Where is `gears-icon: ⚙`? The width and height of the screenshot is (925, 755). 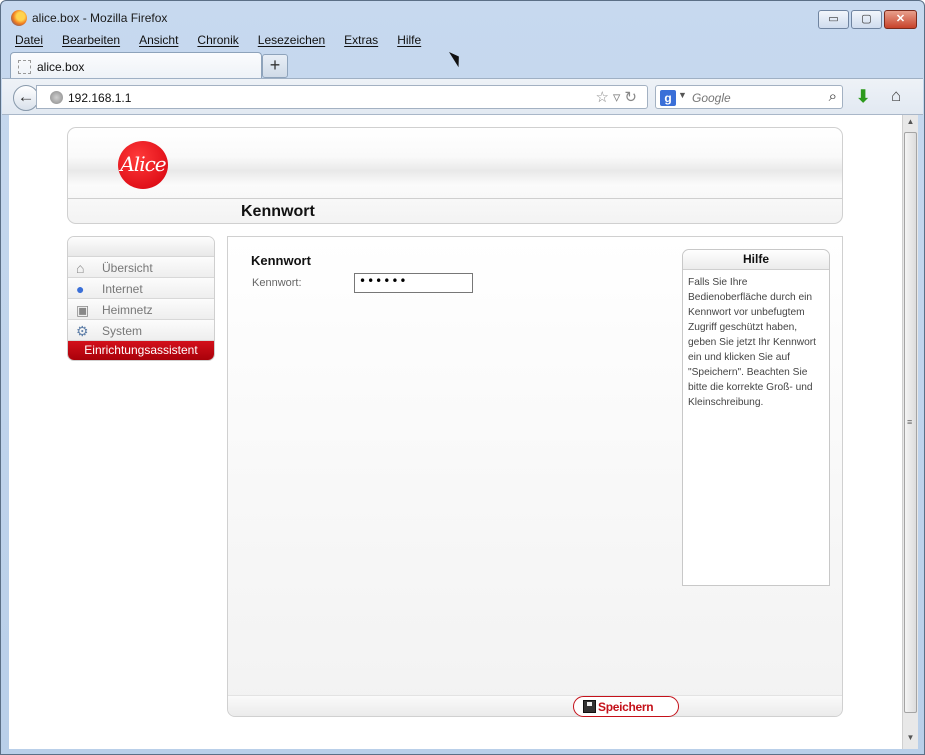
gears-icon: ⚙ is located at coordinates (82, 331).